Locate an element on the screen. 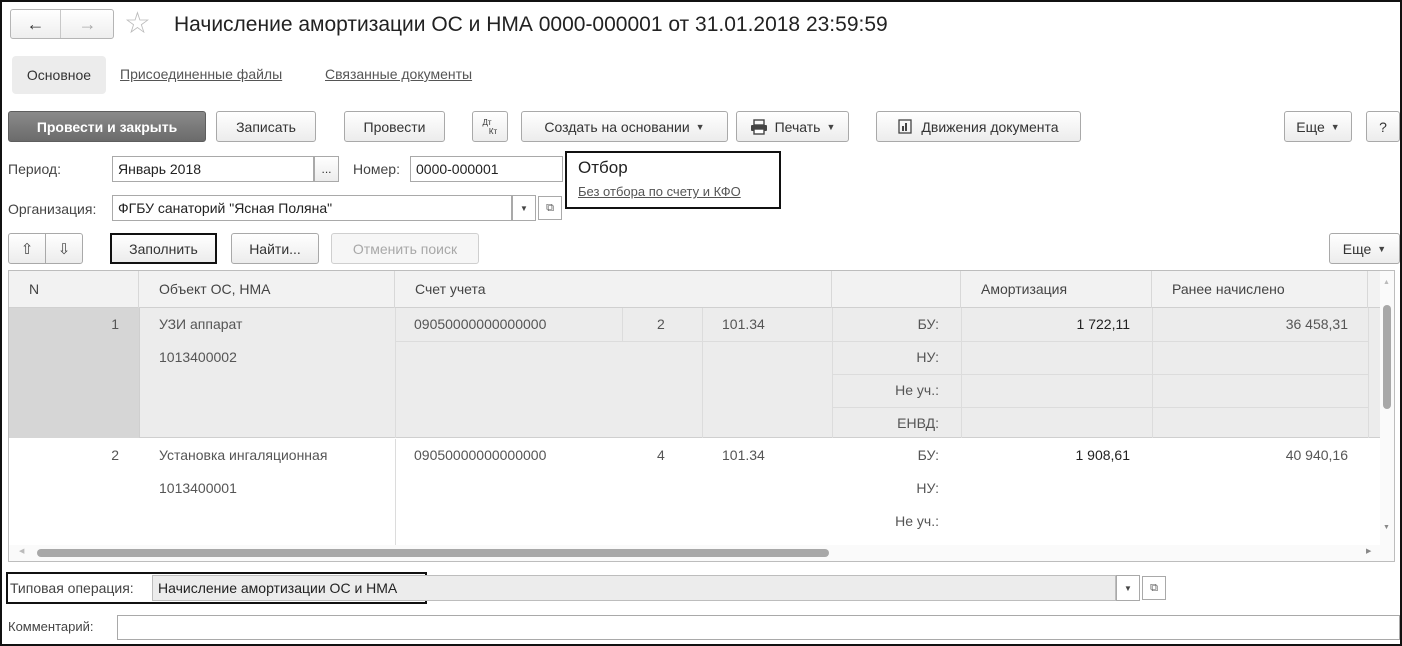 Image resolution: width=1402 pixels, height=646 pixels. forward-button: → is located at coordinates (87, 24).